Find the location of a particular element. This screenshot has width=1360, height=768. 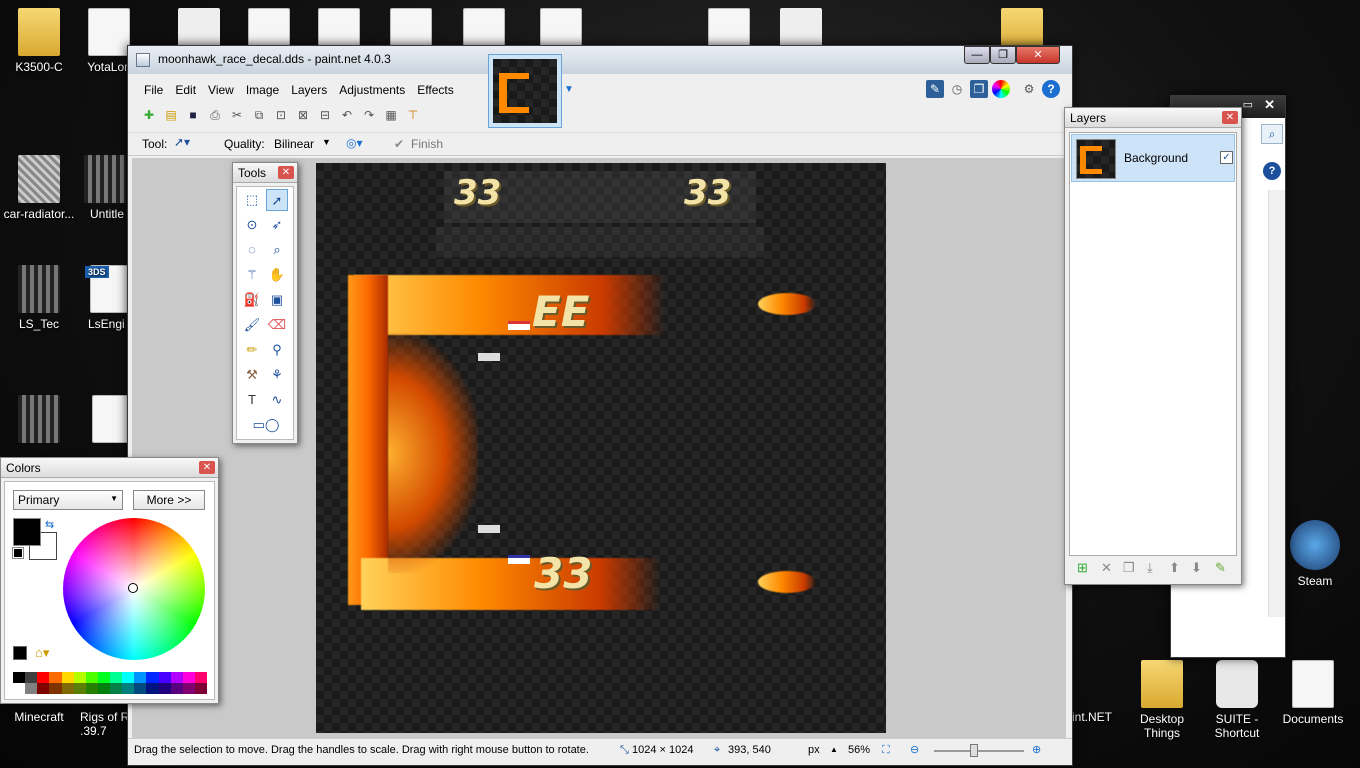

desktop-icon-desktop-things: Desktop Things is located at coordinates (1162, 700).